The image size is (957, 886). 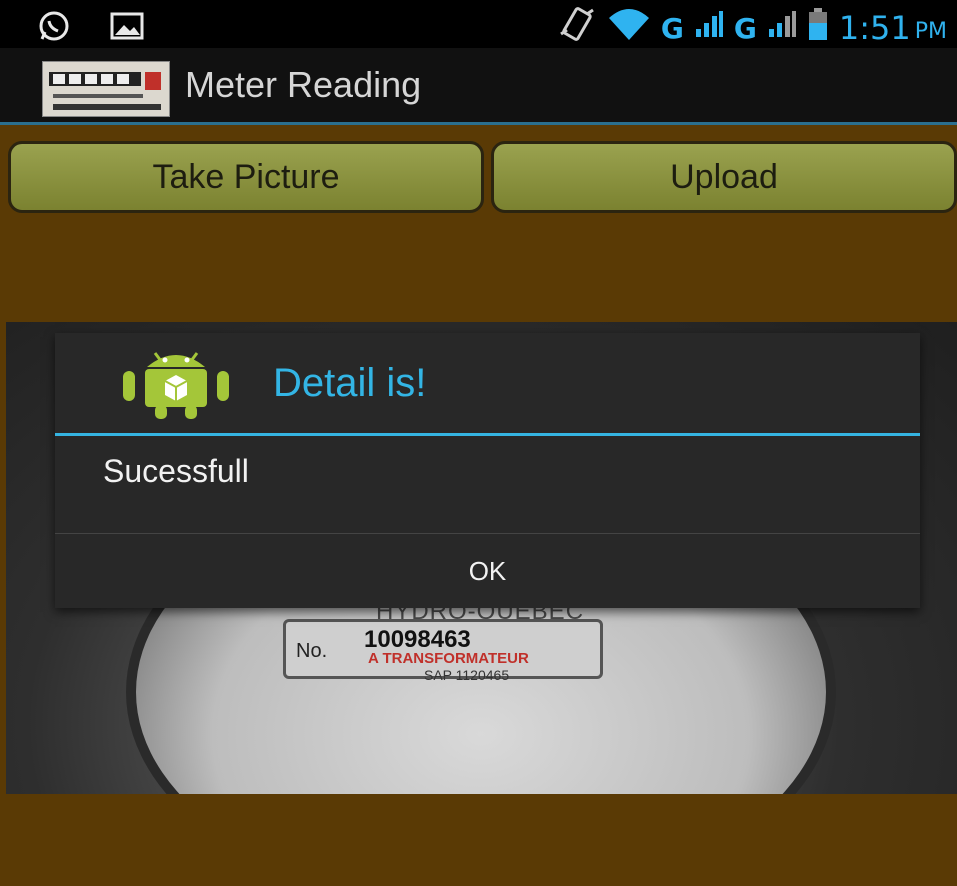 What do you see at coordinates (467, 675) in the screenshot?
I see `meter-sap-text: SAP 1120465` at bounding box center [467, 675].